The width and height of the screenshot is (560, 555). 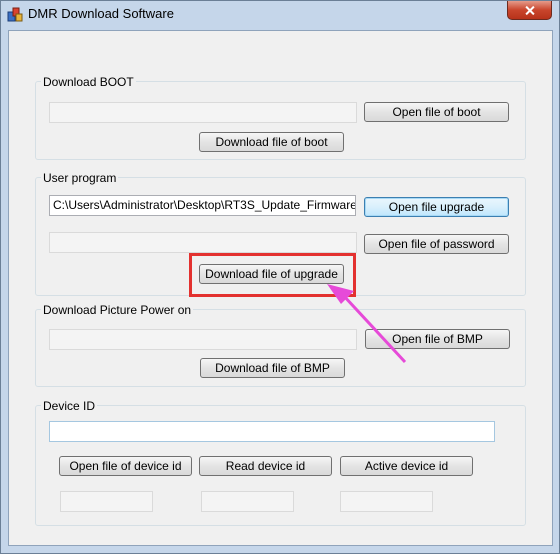 What do you see at coordinates (203, 339) in the screenshot?
I see `bmp-path-field` at bounding box center [203, 339].